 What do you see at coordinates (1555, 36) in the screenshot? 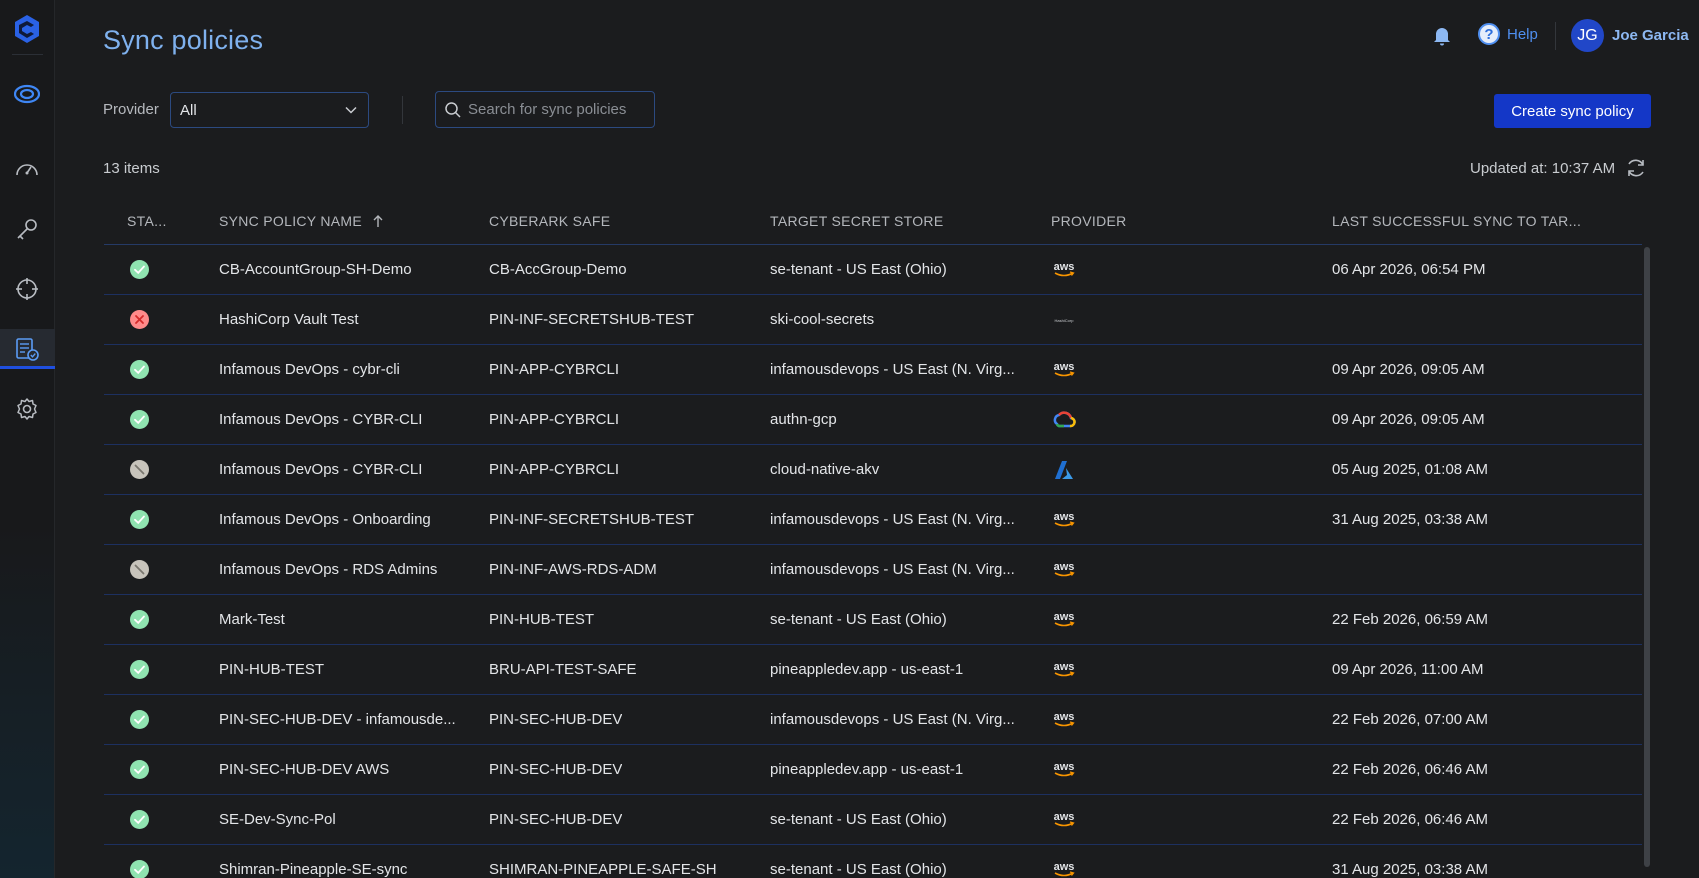
I see `header-divider` at bounding box center [1555, 36].